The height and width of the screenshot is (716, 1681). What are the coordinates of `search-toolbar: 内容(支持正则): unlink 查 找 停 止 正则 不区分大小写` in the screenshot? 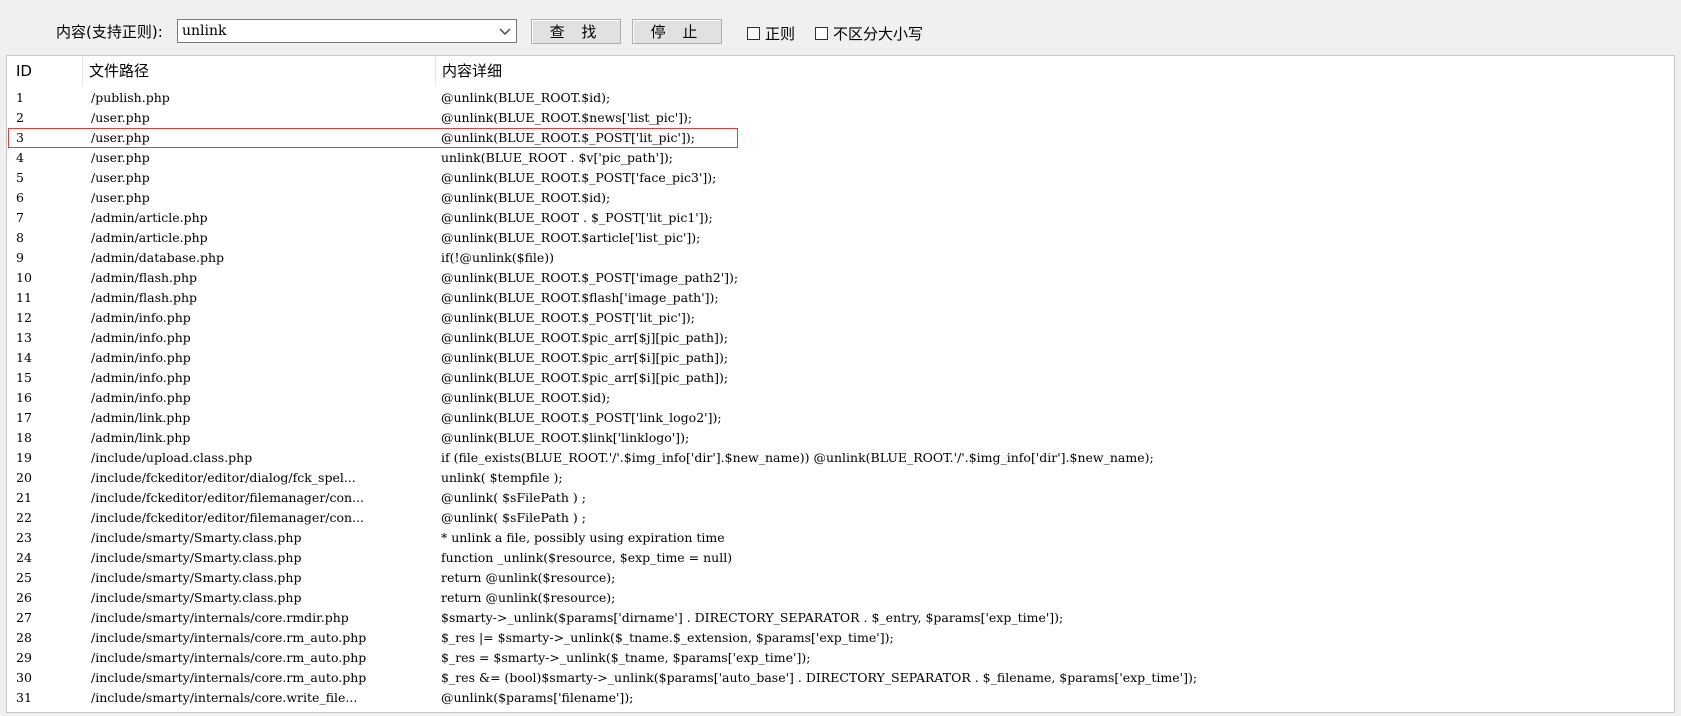 It's located at (840, 27).